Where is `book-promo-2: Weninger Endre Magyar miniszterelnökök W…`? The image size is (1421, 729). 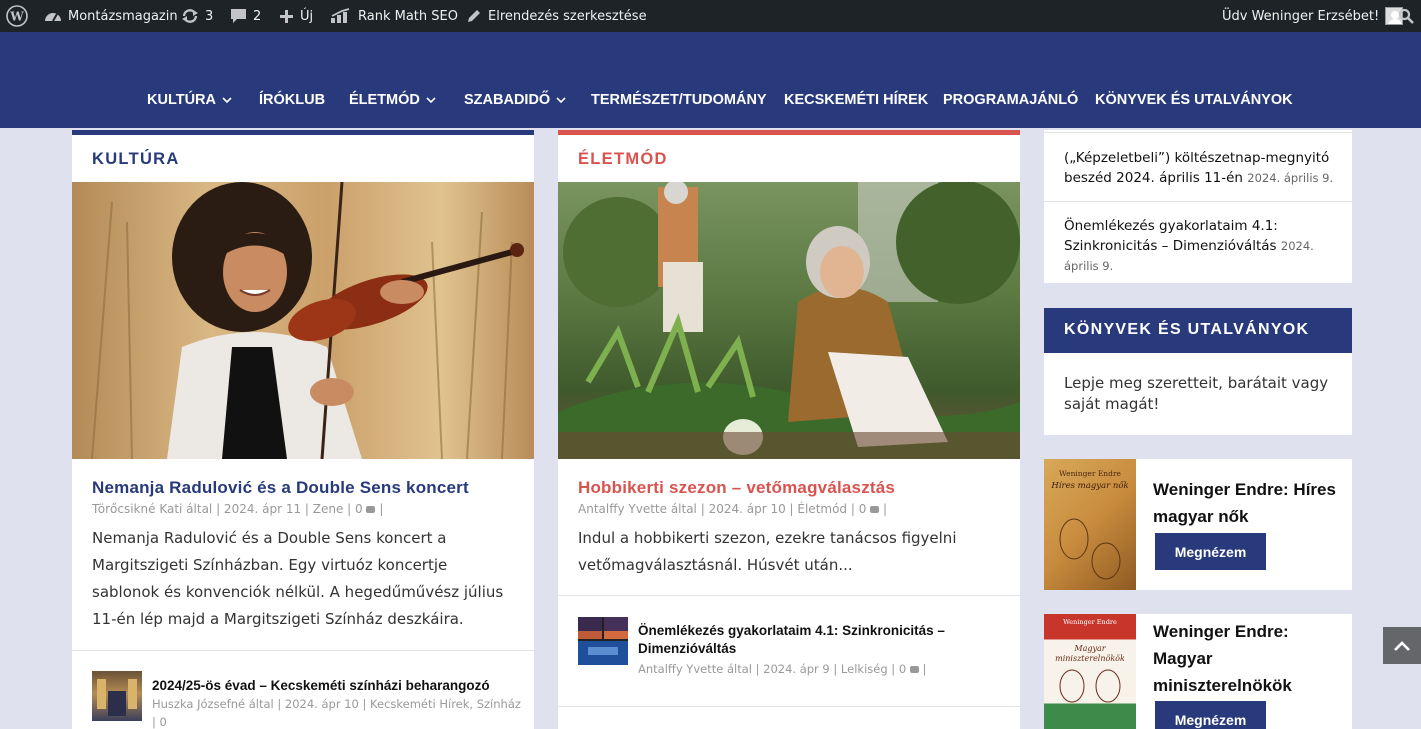 book-promo-2: Weninger Endre Magyar miniszterelnökök W… is located at coordinates (1198, 671).